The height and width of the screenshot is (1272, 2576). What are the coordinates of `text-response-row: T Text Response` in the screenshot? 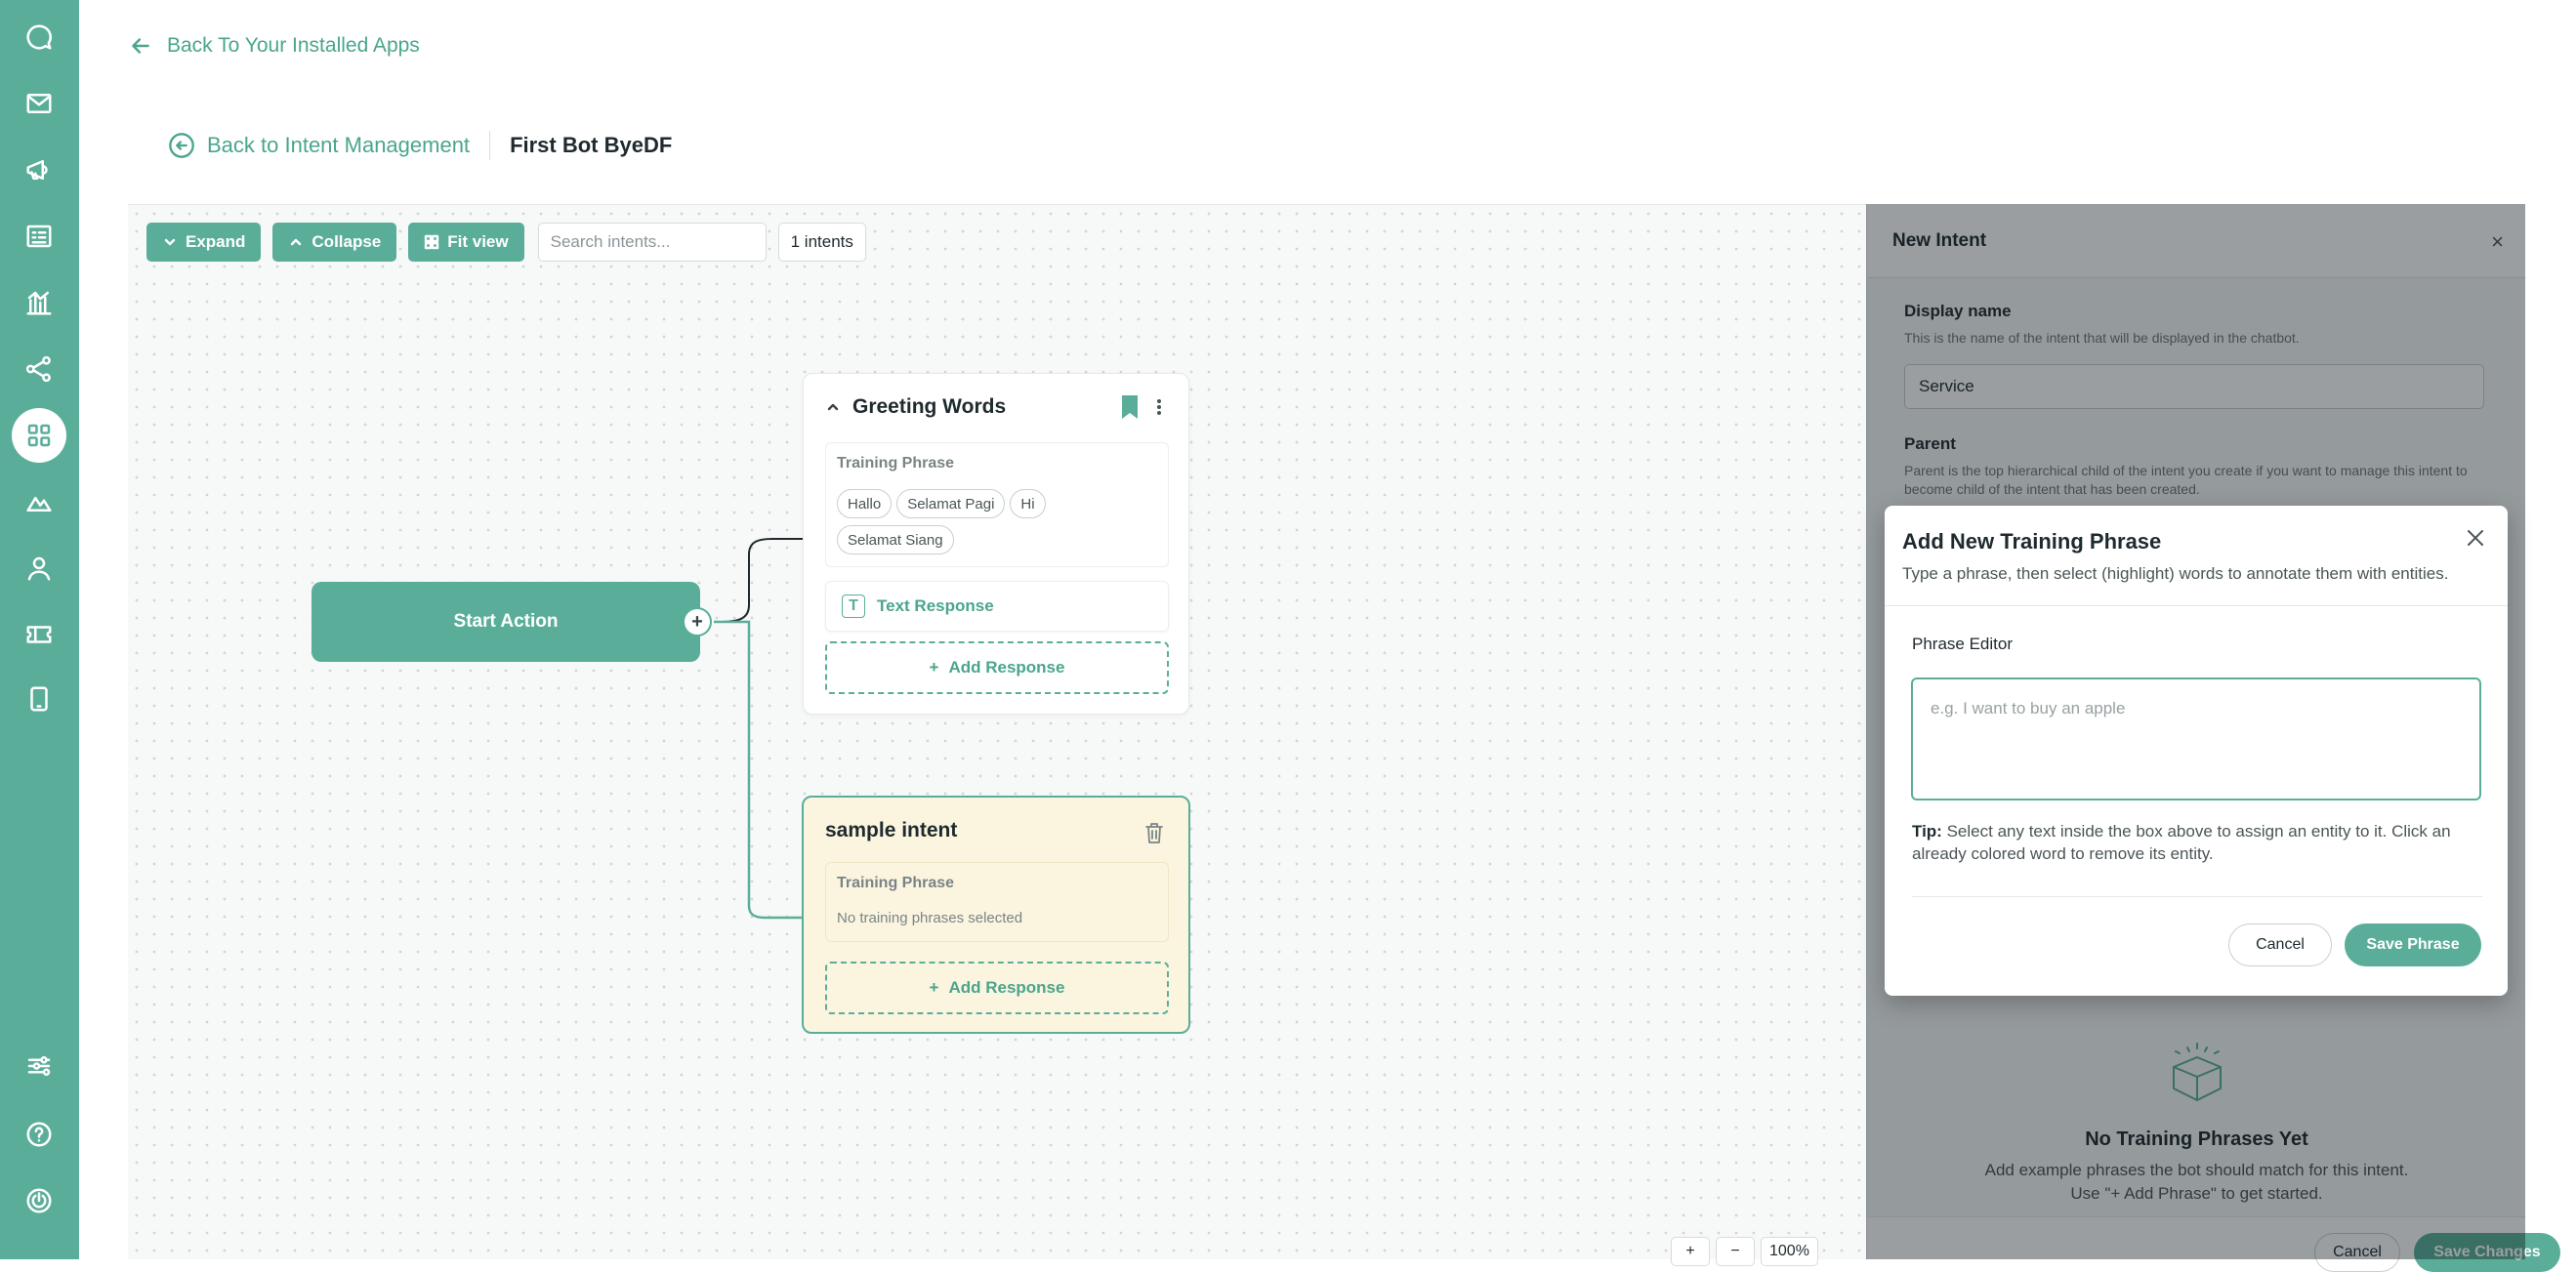 It's located at (997, 606).